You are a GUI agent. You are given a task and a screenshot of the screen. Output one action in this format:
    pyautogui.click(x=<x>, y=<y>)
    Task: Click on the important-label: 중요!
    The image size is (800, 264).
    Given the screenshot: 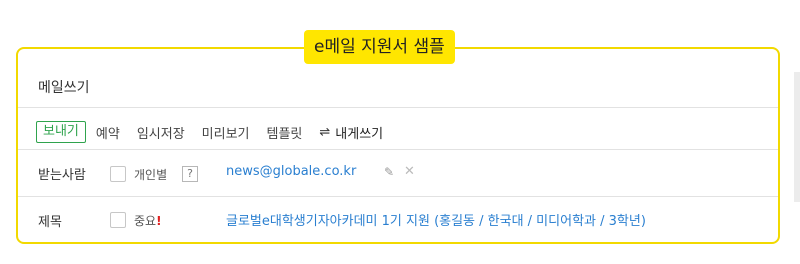 What is the action you would take?
    pyautogui.click(x=148, y=220)
    